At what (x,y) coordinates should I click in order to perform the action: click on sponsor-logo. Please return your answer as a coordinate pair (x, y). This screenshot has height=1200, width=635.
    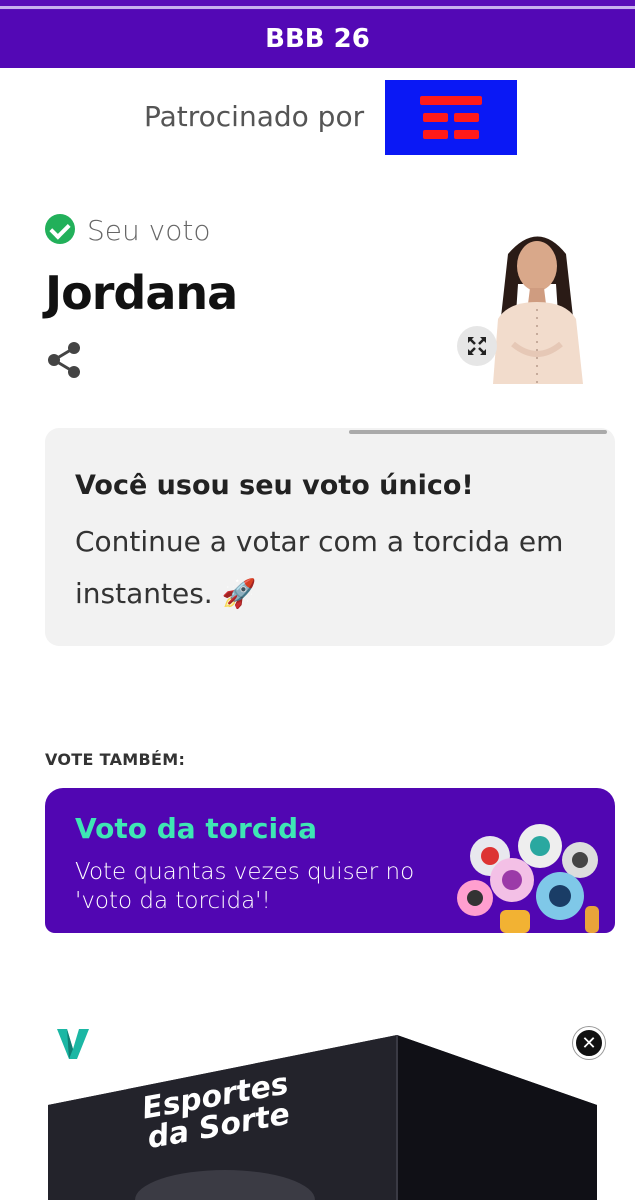
    Looking at the image, I should click on (451, 117).